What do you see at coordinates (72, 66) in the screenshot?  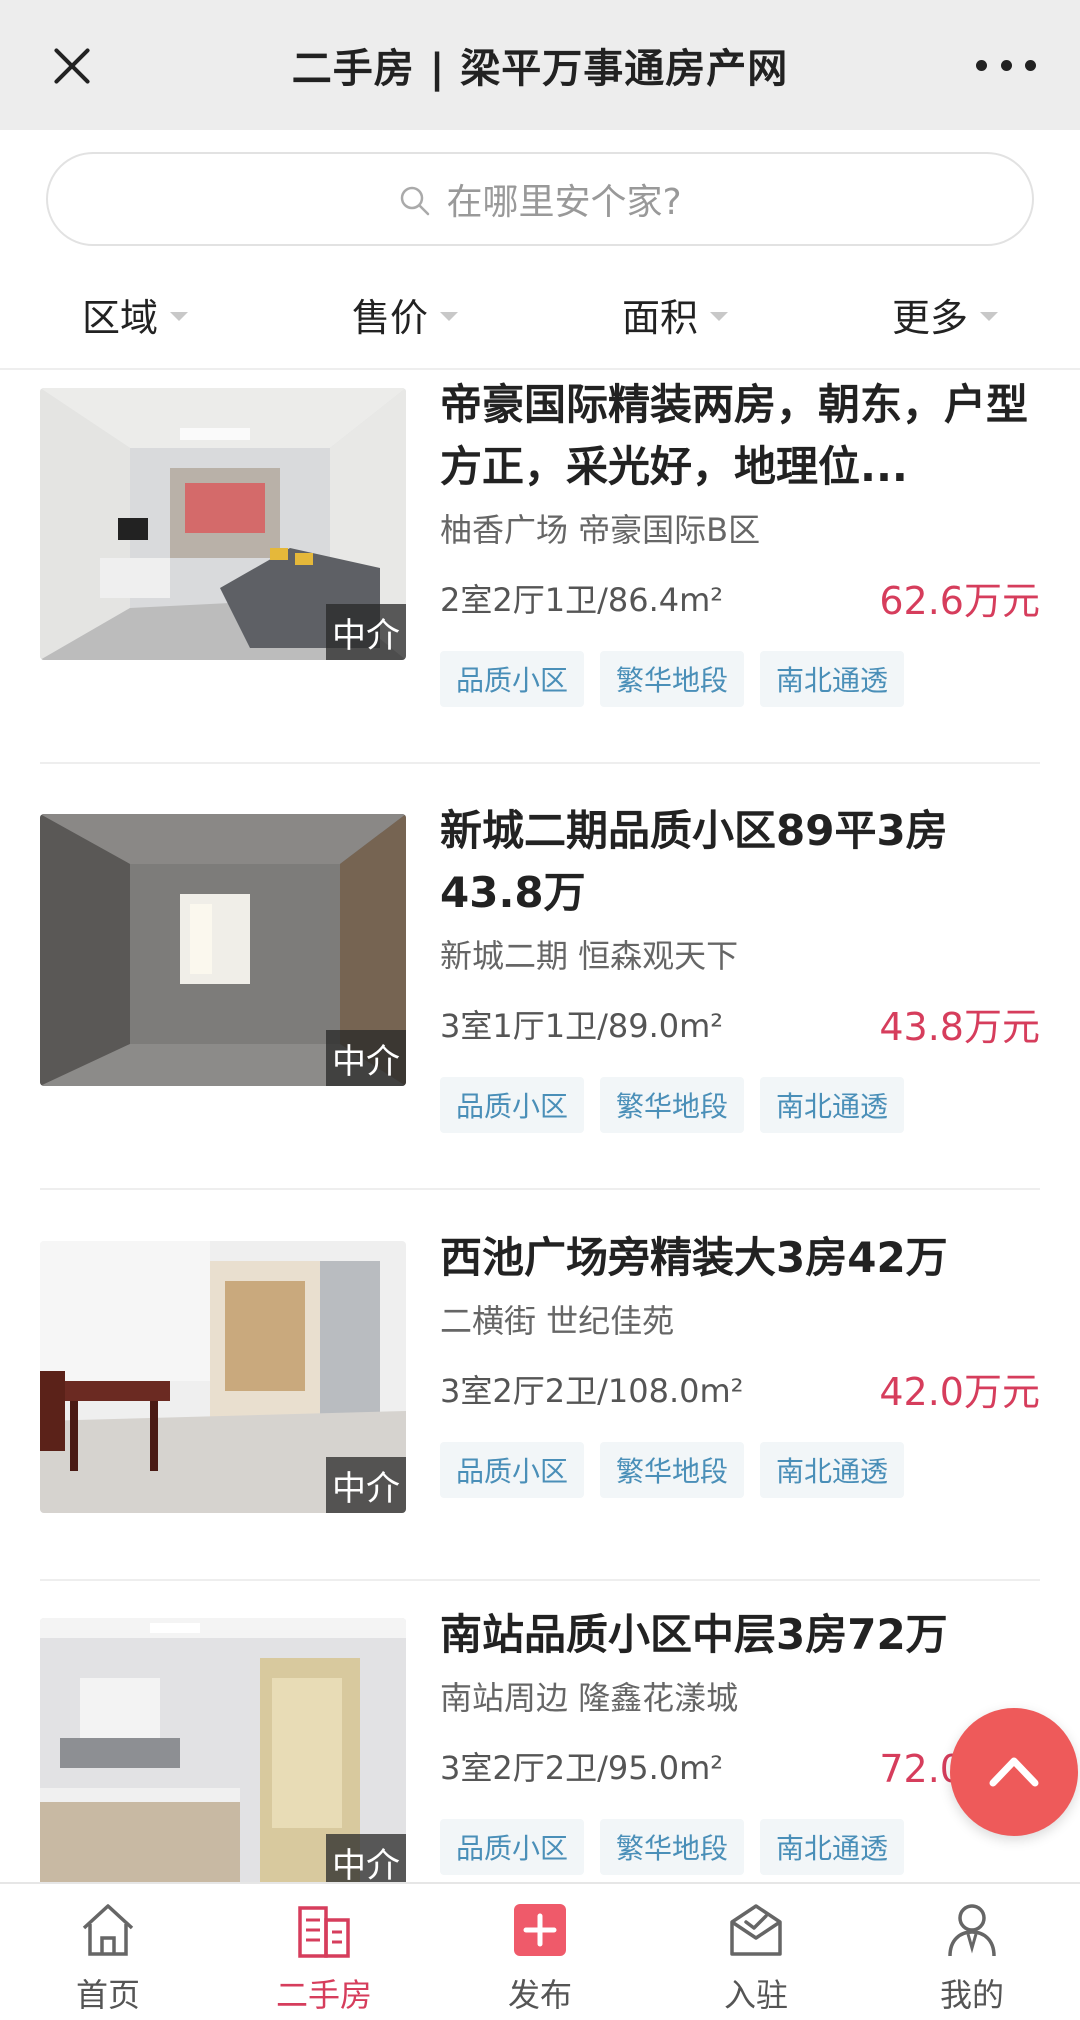 I see `close-icon` at bounding box center [72, 66].